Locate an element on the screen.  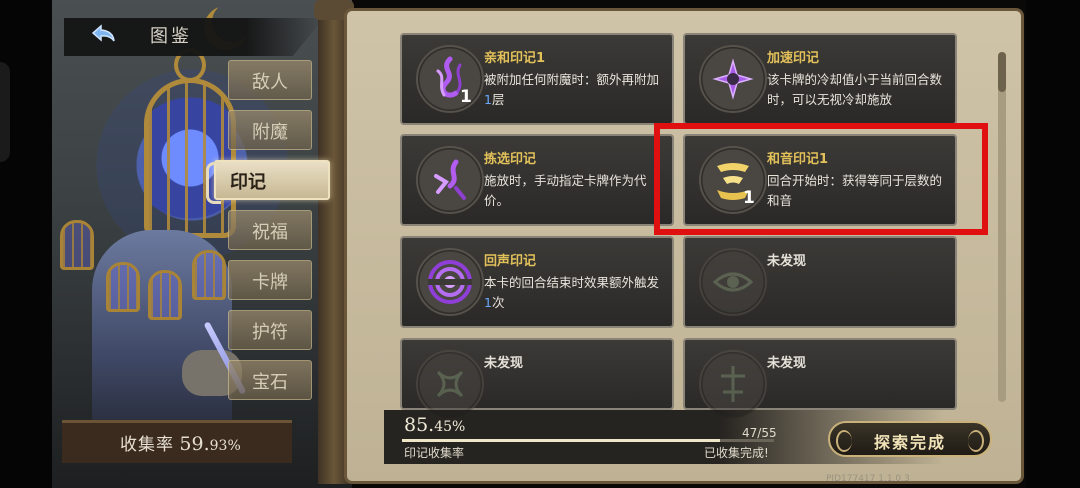
collection-progress-bar is located at coordinates (588, 440).